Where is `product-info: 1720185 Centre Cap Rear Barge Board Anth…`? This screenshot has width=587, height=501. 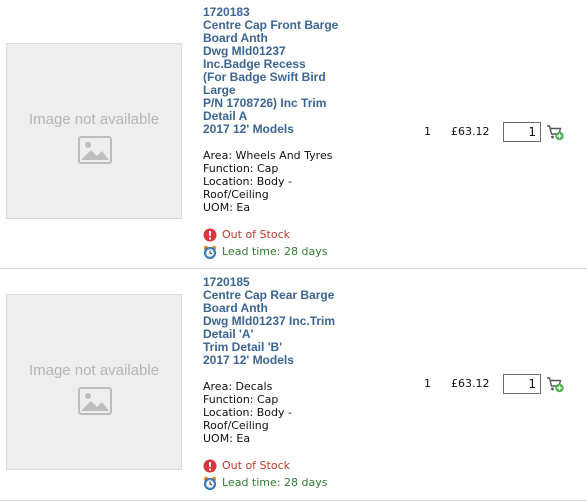
product-info: 1720185 Centre Cap Rear Barge Board Anth… is located at coordinates (283, 383).